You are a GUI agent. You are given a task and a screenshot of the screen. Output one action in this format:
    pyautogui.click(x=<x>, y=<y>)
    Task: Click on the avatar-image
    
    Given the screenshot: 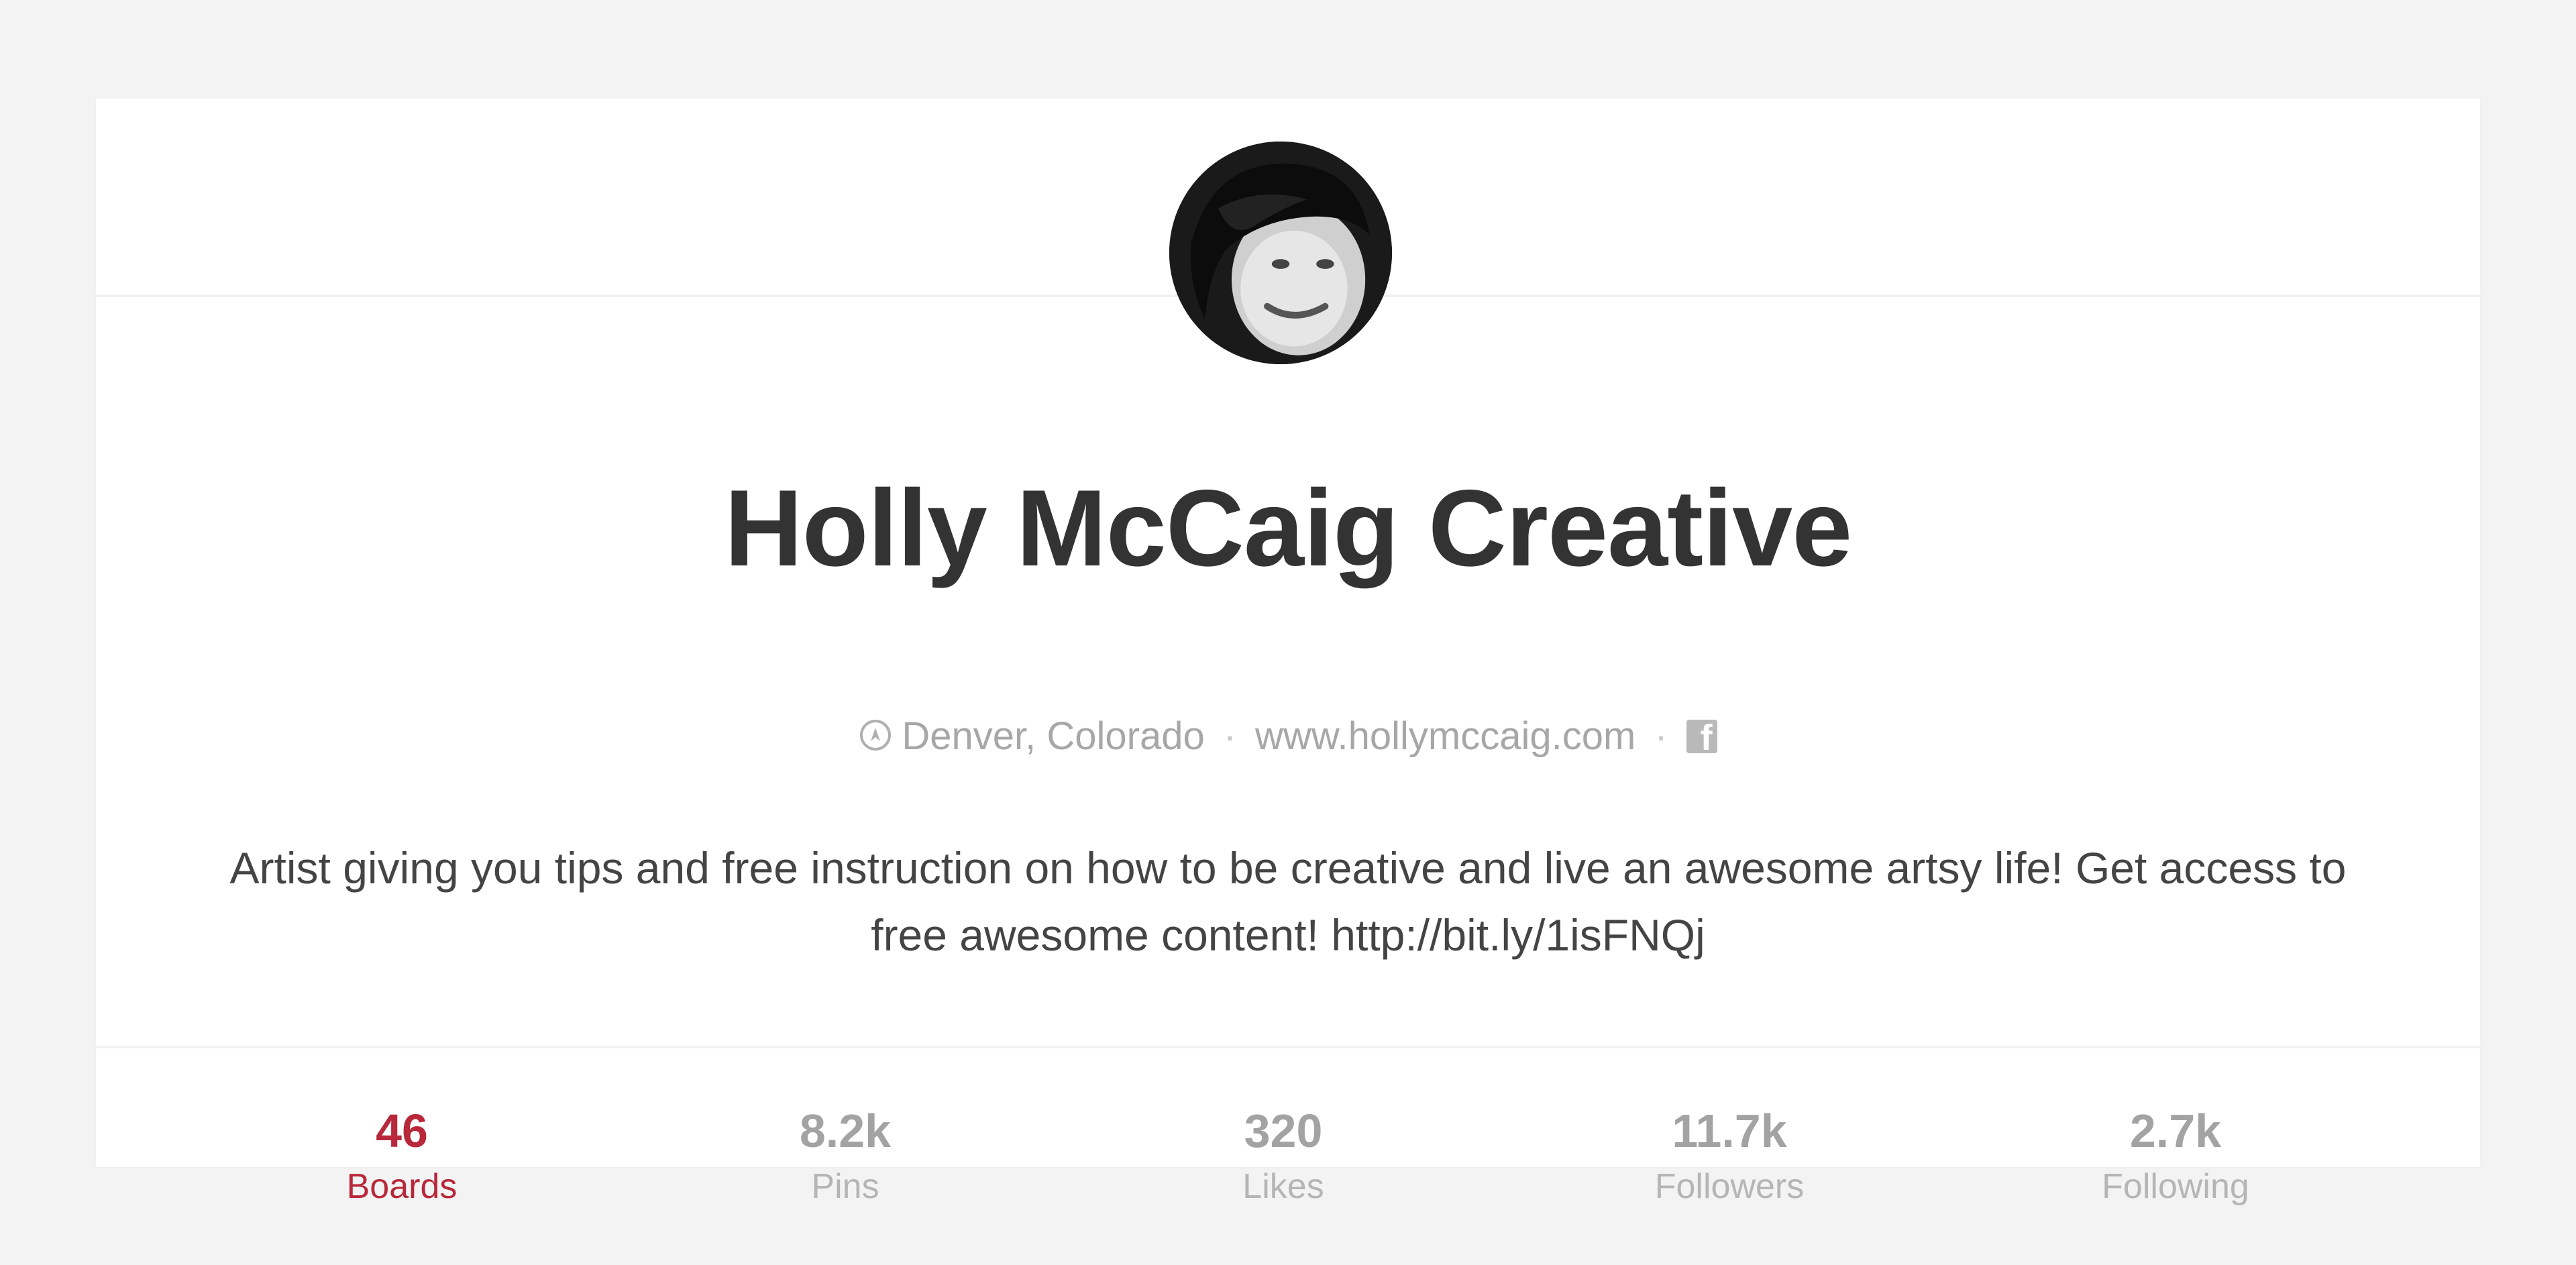 What is the action you would take?
    pyautogui.click(x=1280, y=253)
    